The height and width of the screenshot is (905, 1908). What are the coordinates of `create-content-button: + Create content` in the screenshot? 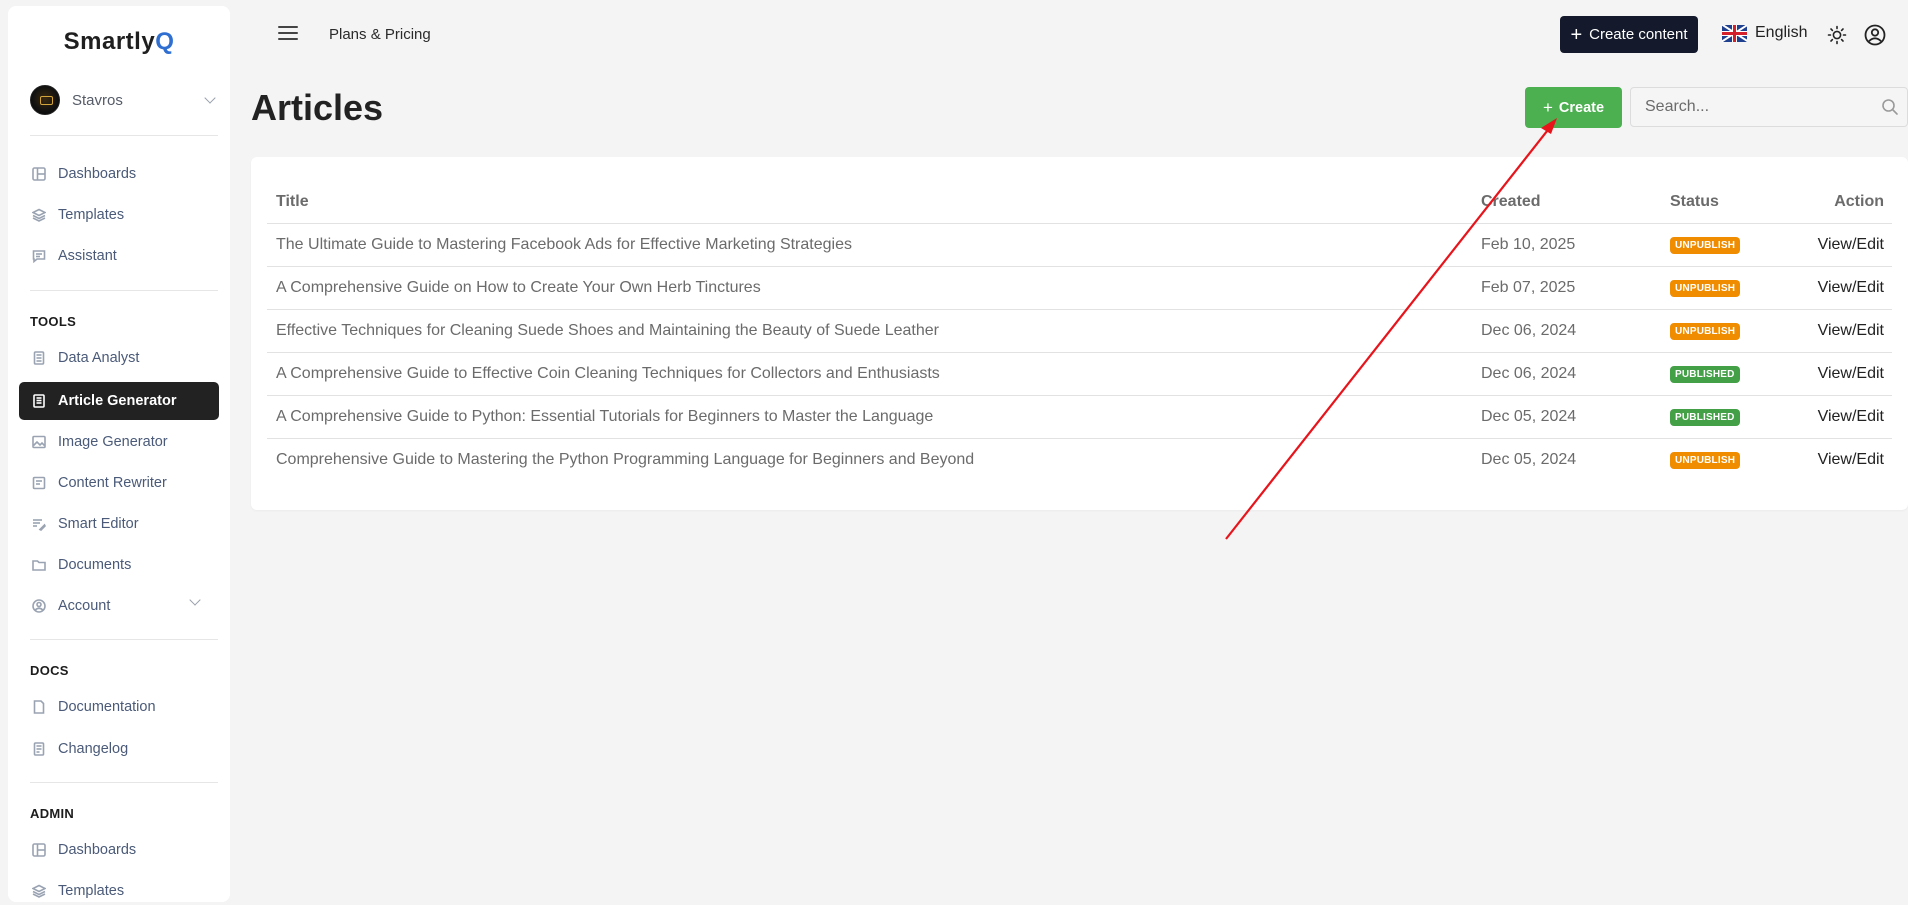 It's located at (1629, 34).